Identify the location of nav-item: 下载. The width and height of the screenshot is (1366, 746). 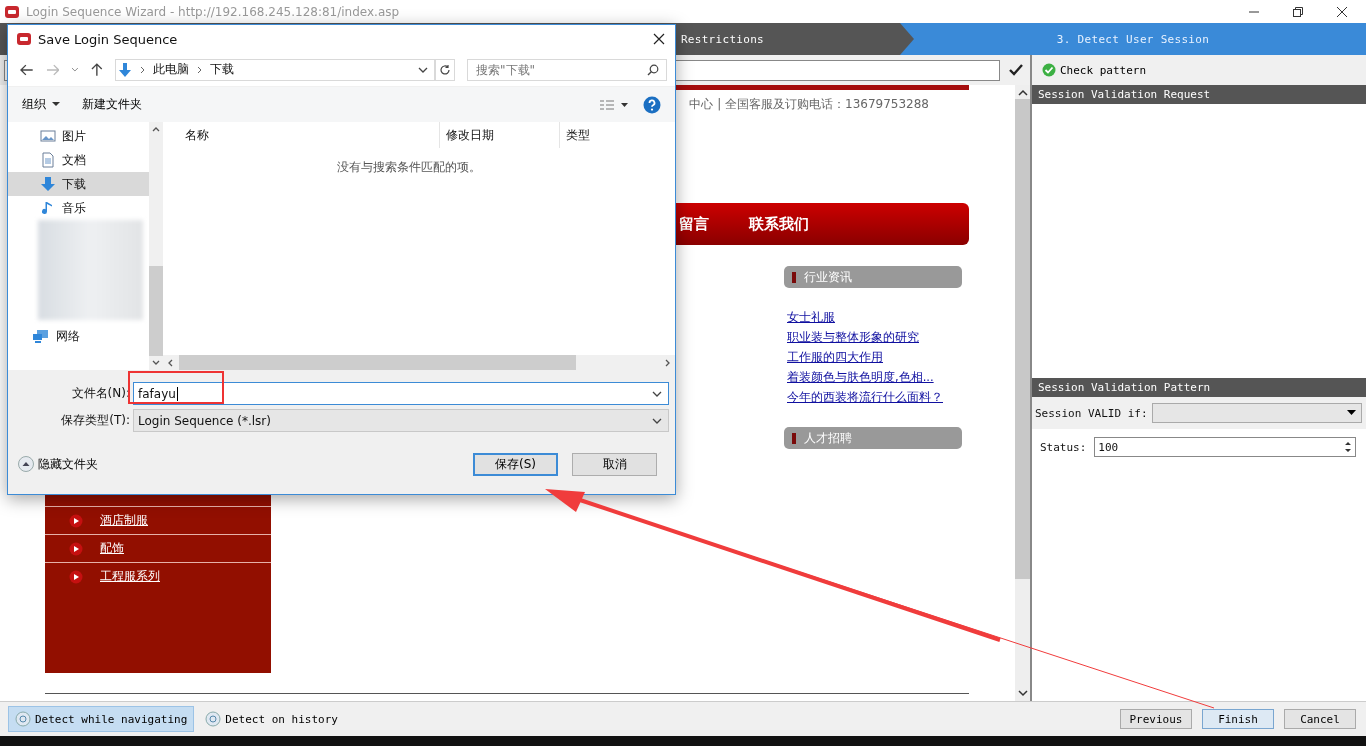
(78, 184).